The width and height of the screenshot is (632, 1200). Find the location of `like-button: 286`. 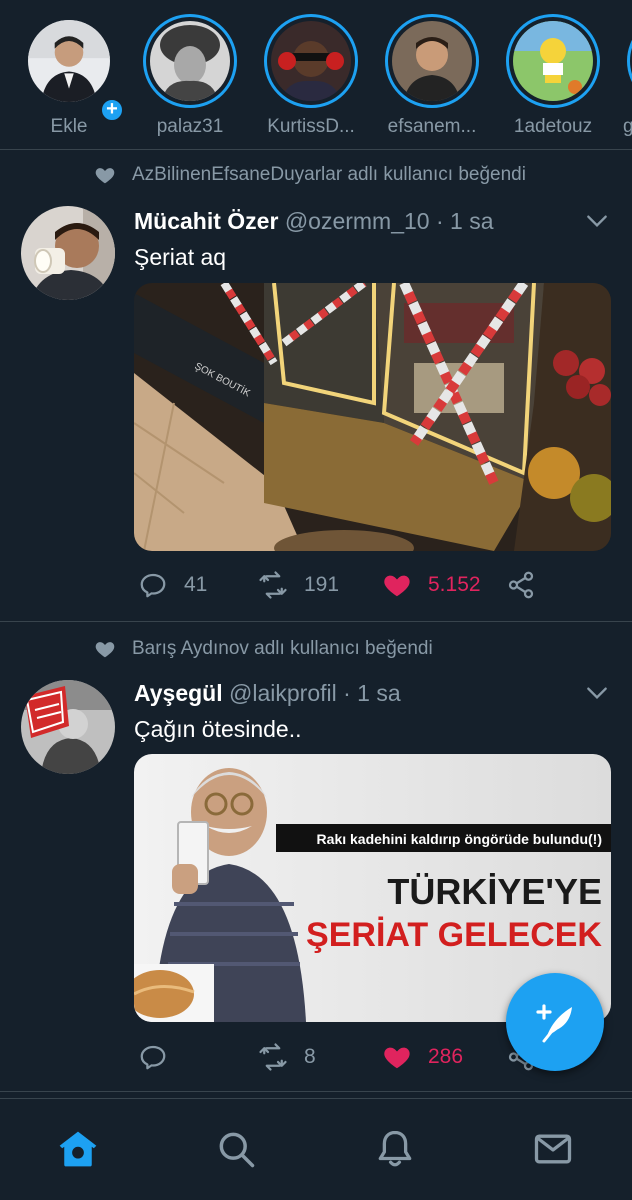

like-button: 286 is located at coordinates (422, 1057).